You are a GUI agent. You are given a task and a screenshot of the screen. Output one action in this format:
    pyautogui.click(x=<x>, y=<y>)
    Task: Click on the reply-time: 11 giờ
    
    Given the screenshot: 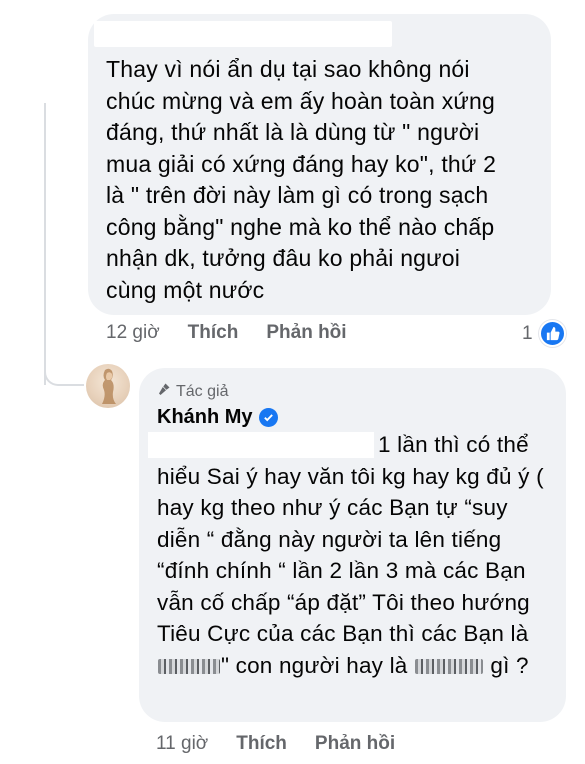 What is the action you would take?
    pyautogui.click(x=182, y=744)
    